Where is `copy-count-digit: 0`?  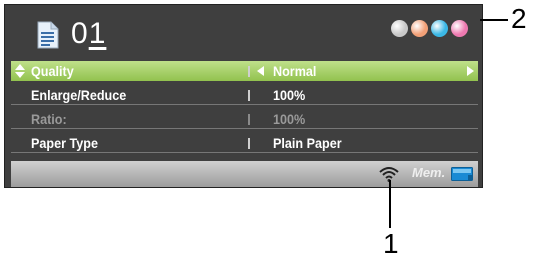
copy-count-digit: 0 is located at coordinates (80, 33).